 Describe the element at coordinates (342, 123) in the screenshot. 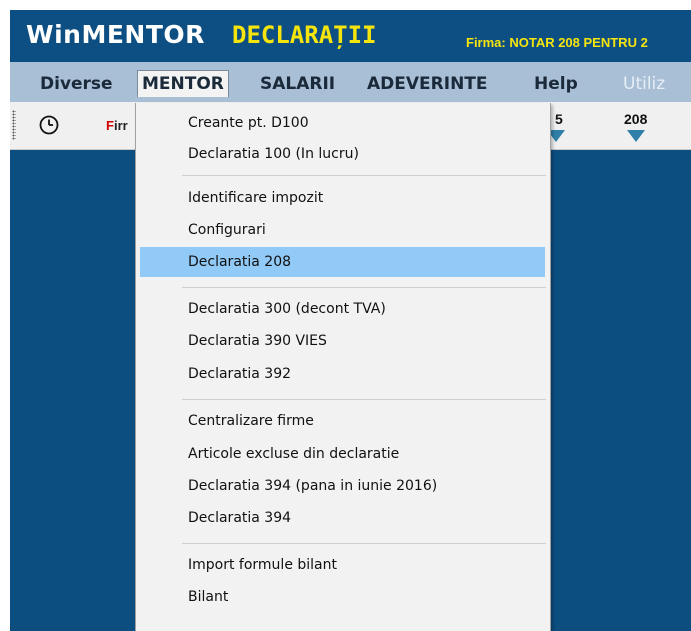

I see `menu-item-creante-d100: Creante pt. D100` at that location.